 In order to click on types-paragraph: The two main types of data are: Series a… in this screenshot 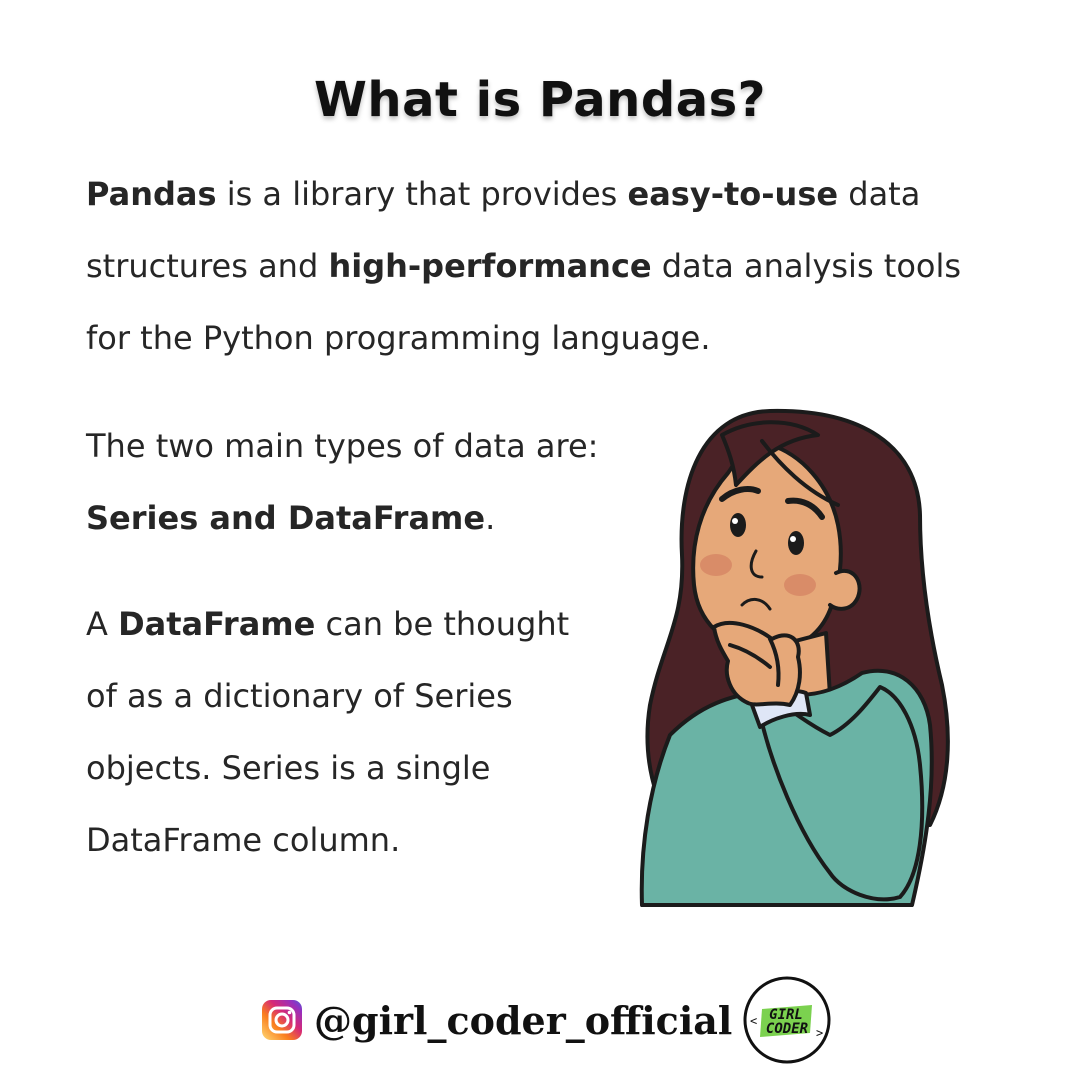, I will do `click(346, 482)`.